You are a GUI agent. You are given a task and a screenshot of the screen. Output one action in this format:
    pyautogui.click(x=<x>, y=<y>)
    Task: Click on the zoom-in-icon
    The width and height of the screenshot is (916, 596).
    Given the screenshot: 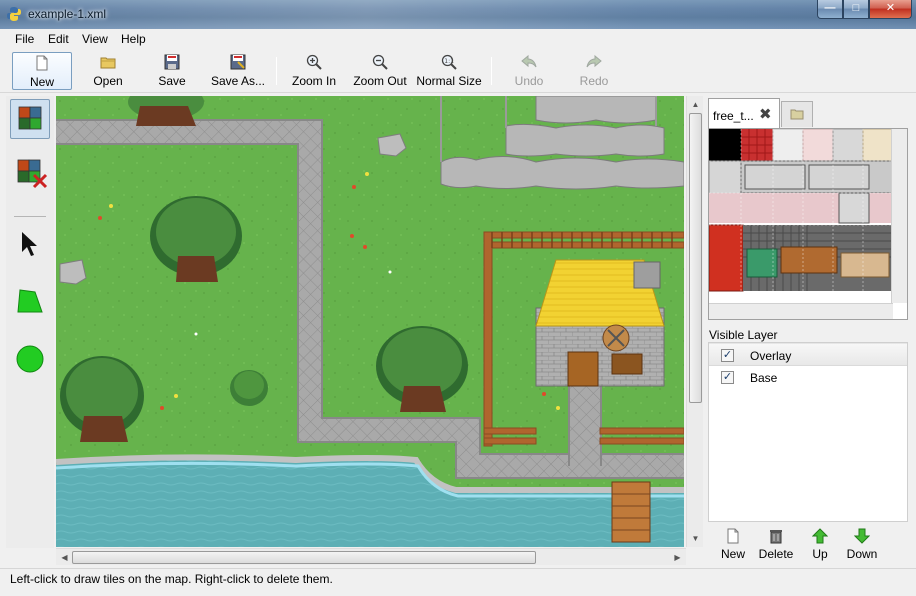 What is the action you would take?
    pyautogui.click(x=314, y=62)
    